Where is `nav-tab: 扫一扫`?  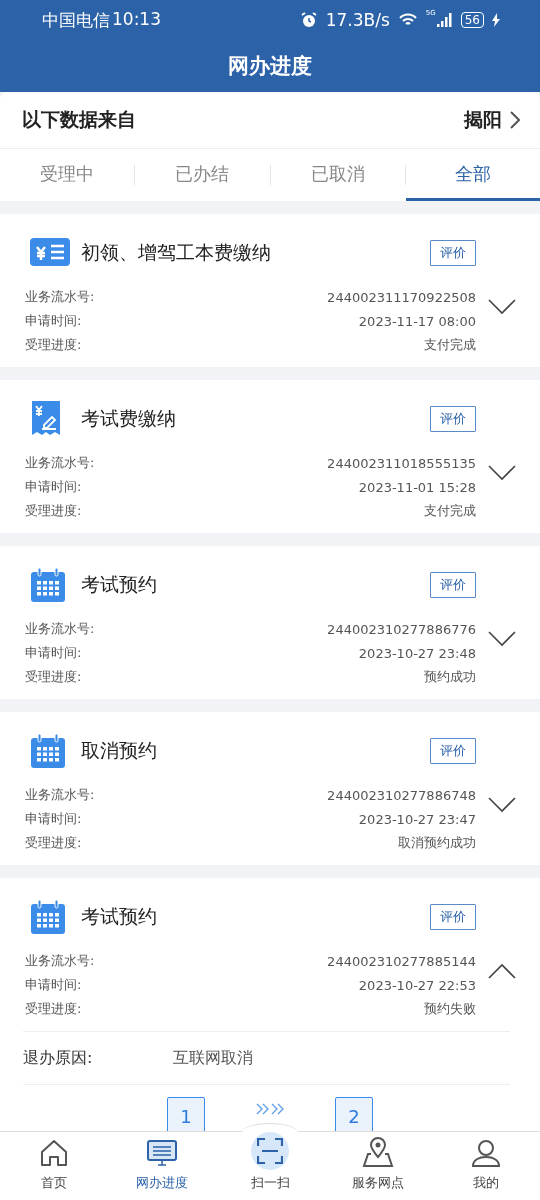 nav-tab: 扫一扫 is located at coordinates (270, 1166).